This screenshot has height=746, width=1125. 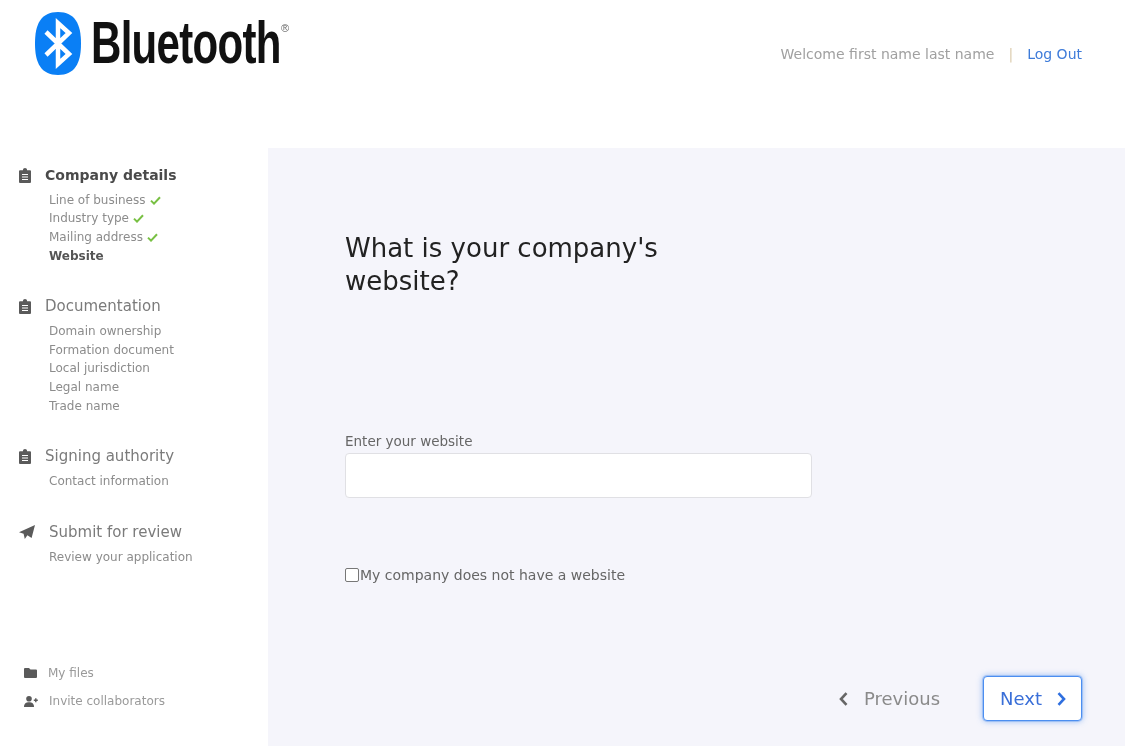 I want to click on section-title: Submit for review, so click(x=115, y=531).